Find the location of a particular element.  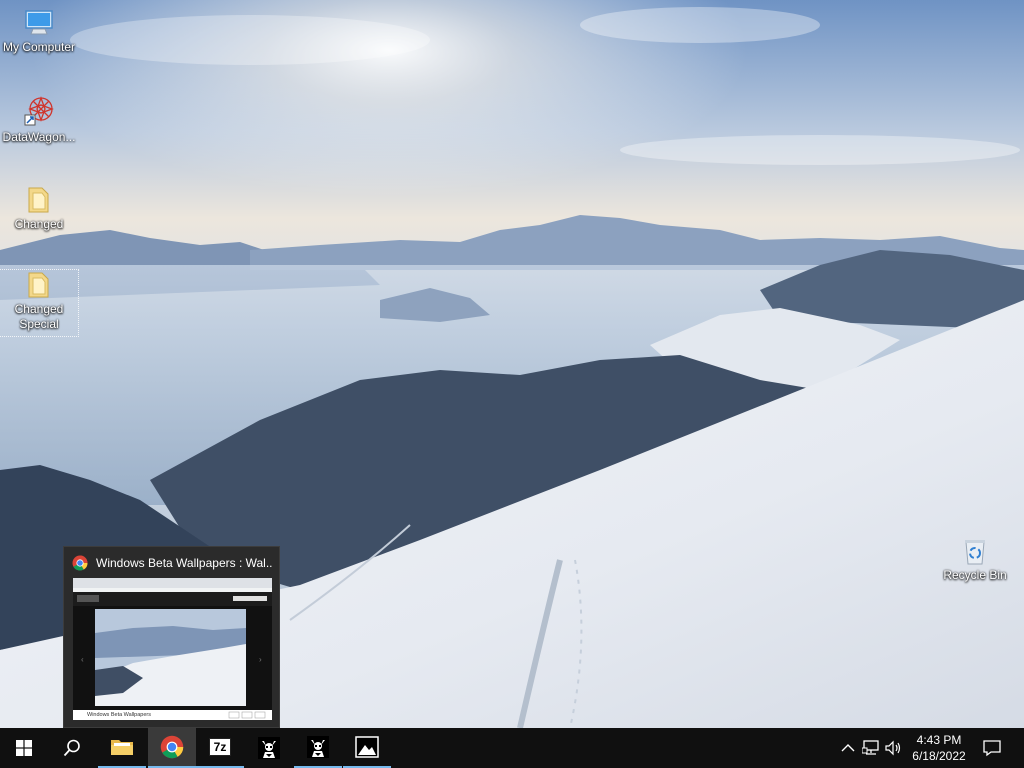

clock-time: 4:43 PM is located at coordinates (939, 740).